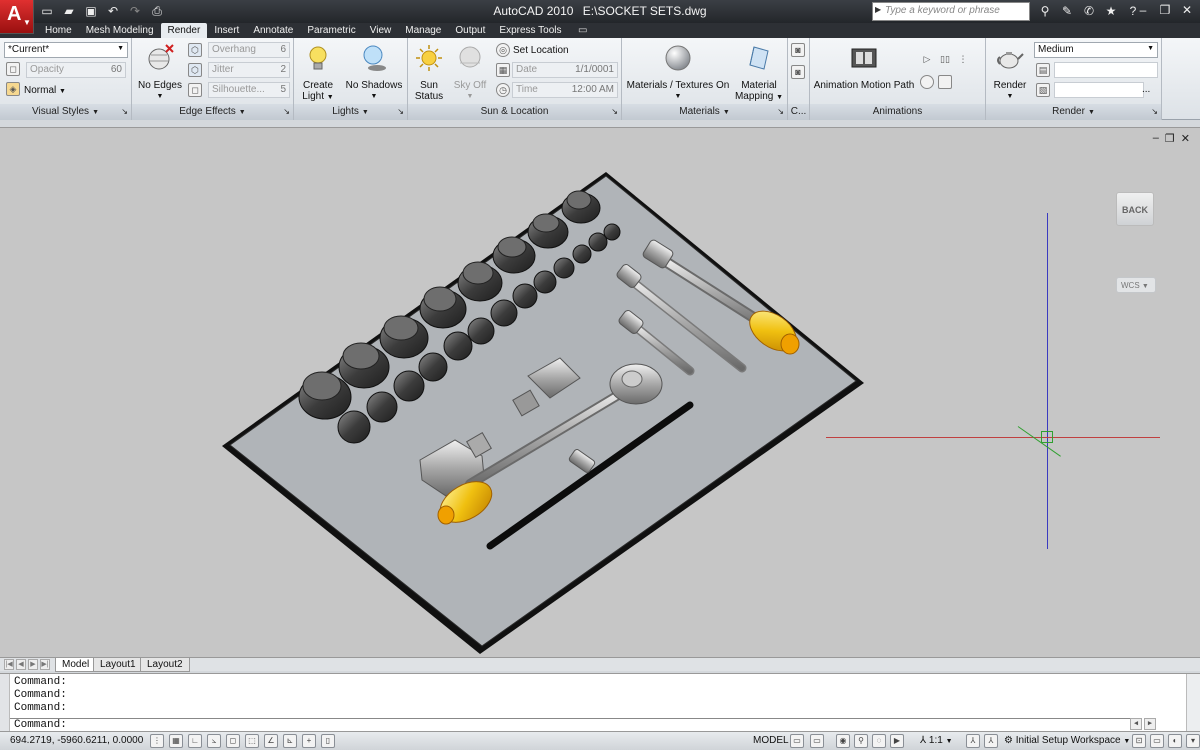 This screenshot has width=1200, height=750. Describe the element at coordinates (33, 664) in the screenshot. I see `next-layout-icon: ▶` at that location.